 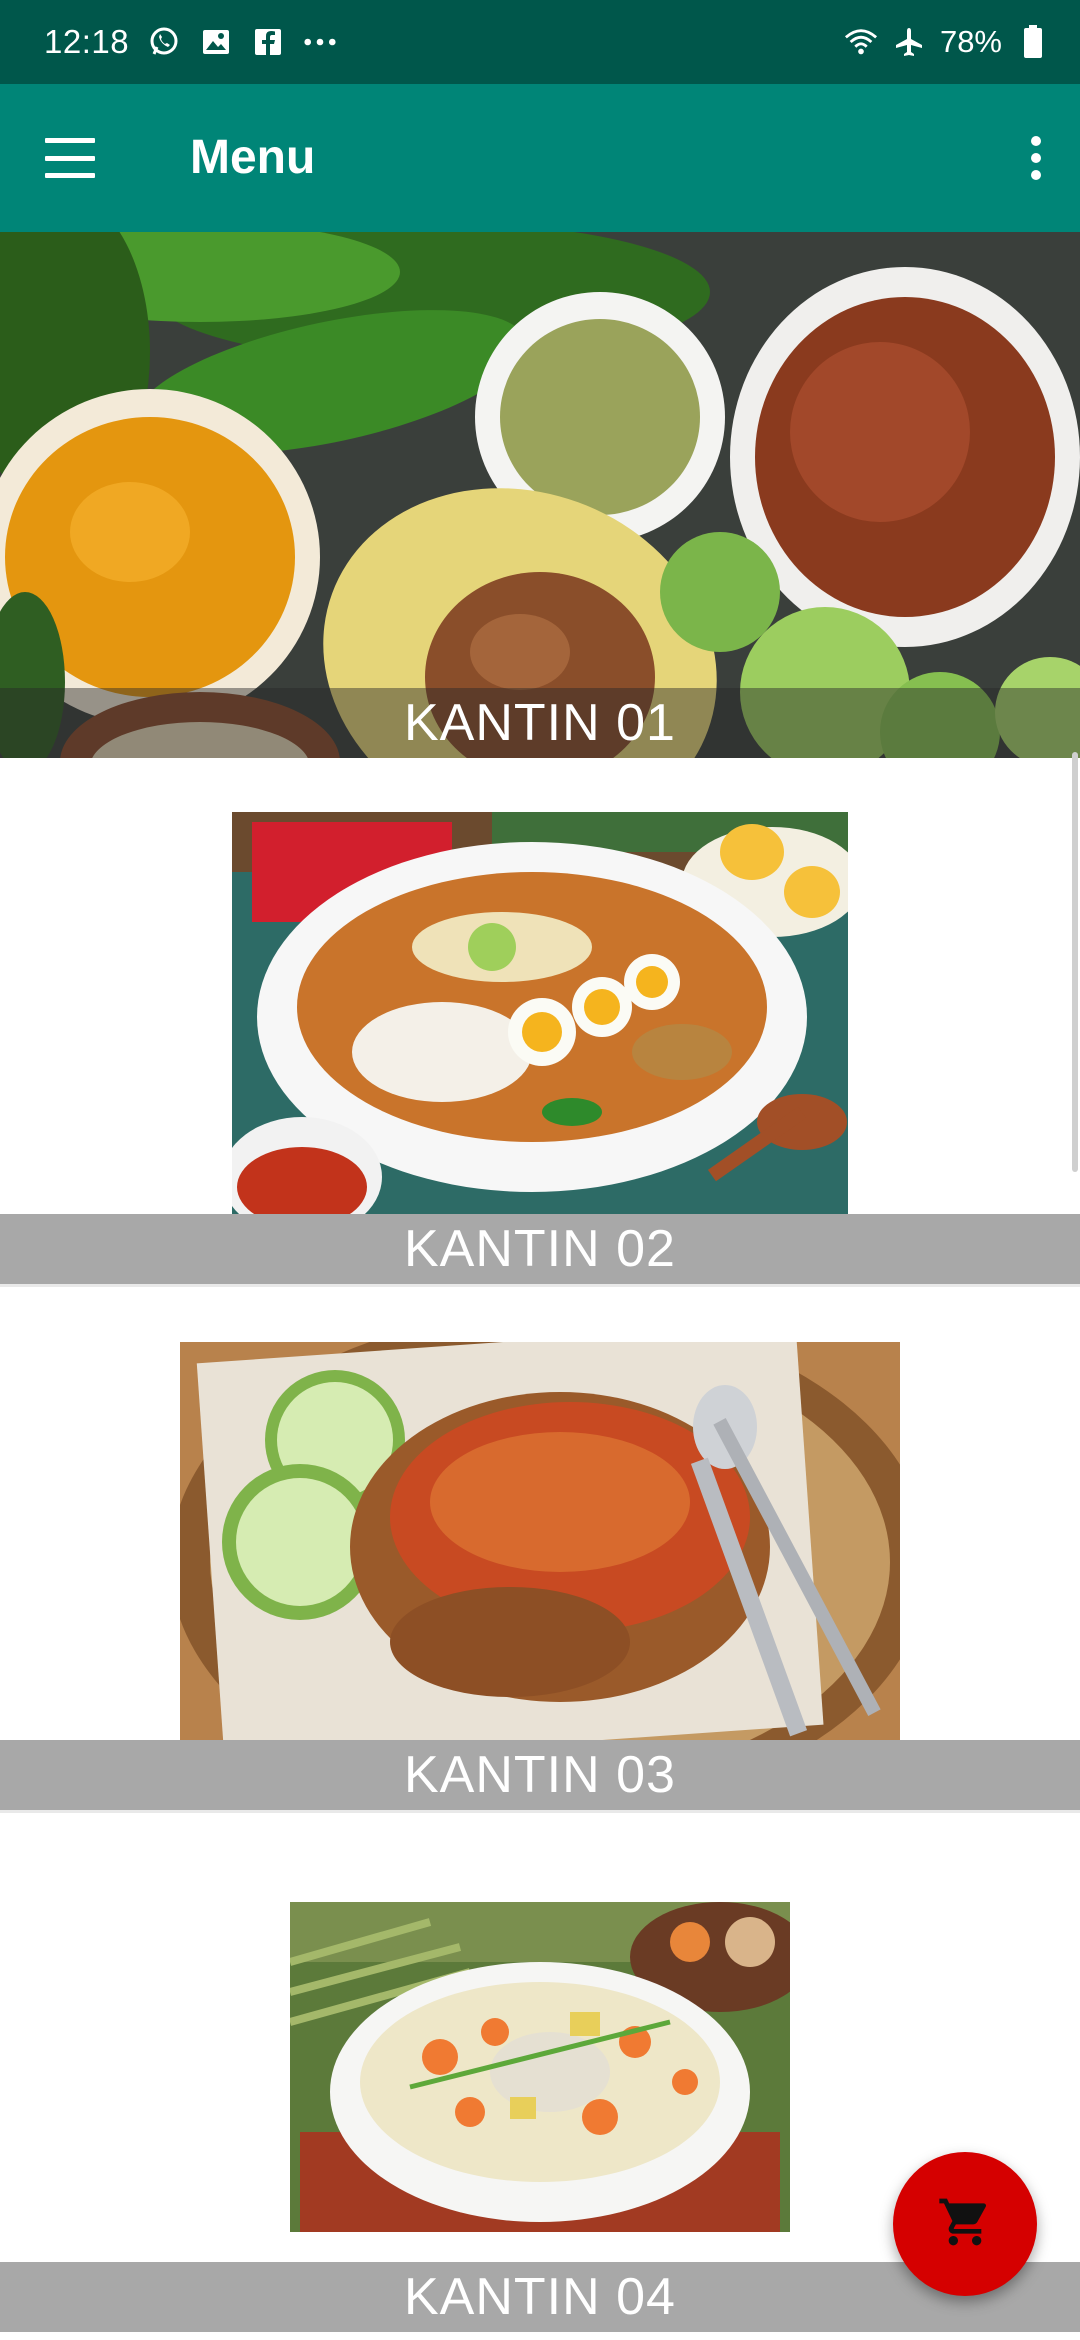 I want to click on status-time: 12:18, so click(x=87, y=41).